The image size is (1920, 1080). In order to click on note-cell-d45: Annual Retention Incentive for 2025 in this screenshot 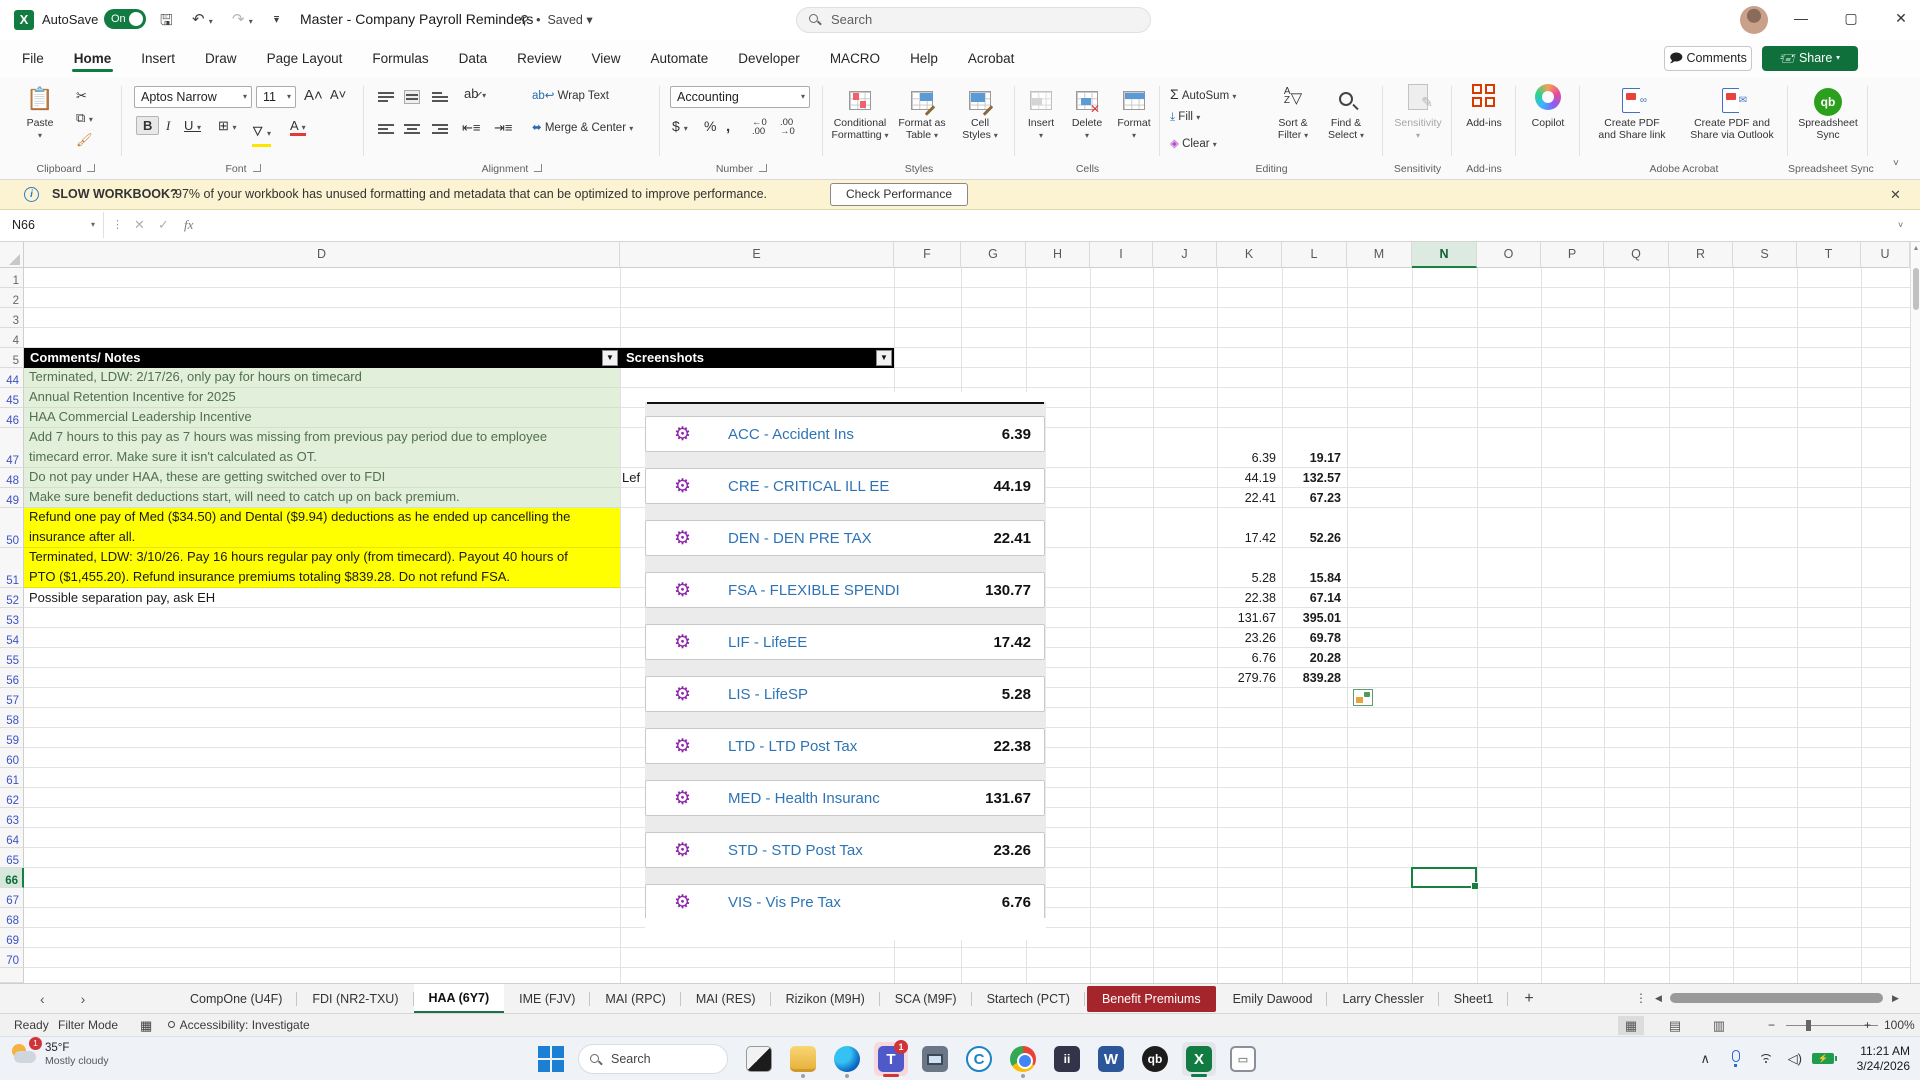, I will do `click(322, 398)`.